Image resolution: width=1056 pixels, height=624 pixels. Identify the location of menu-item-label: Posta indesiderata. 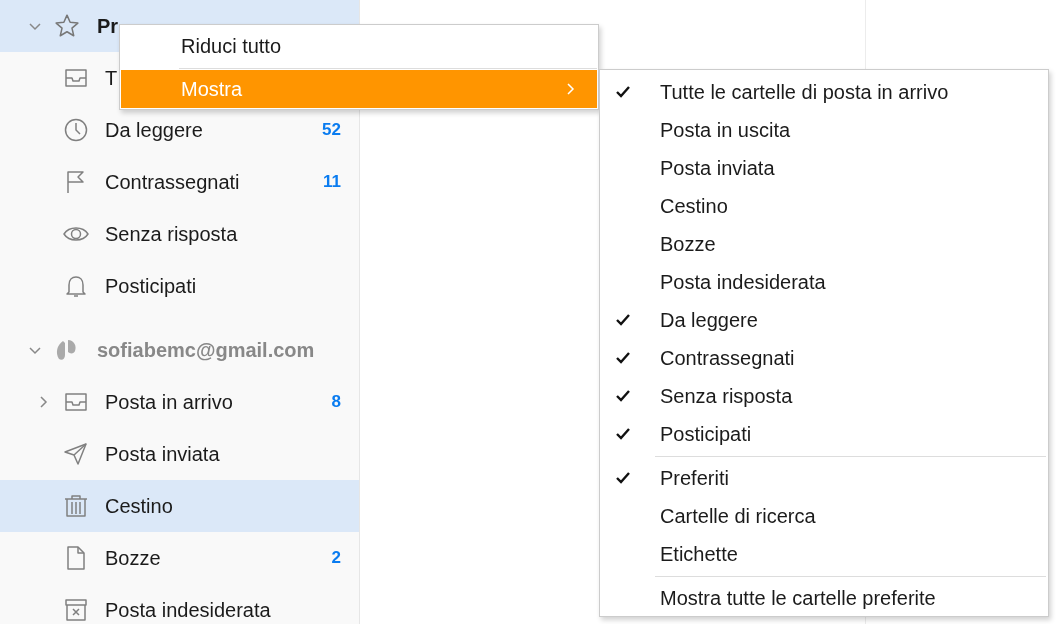
(743, 282).